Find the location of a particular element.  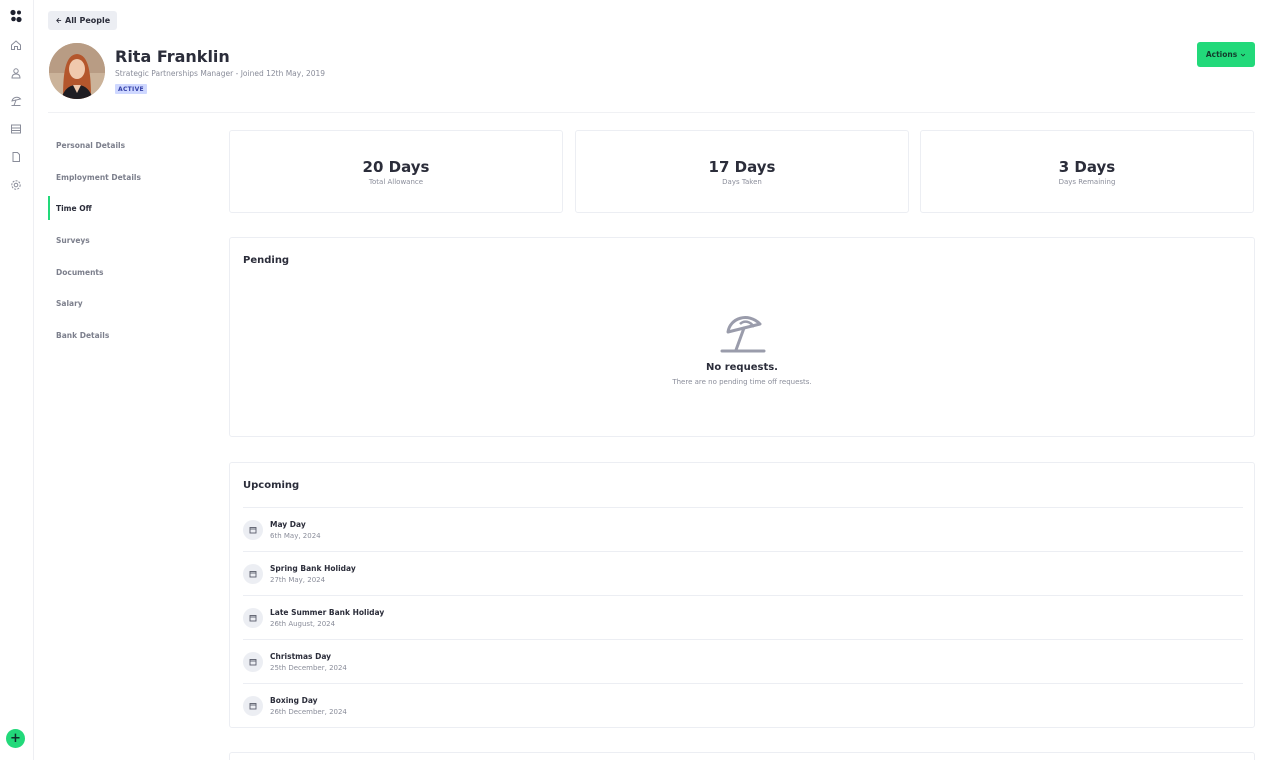

holiday-date: 6th May, 2024 is located at coordinates (295, 536).